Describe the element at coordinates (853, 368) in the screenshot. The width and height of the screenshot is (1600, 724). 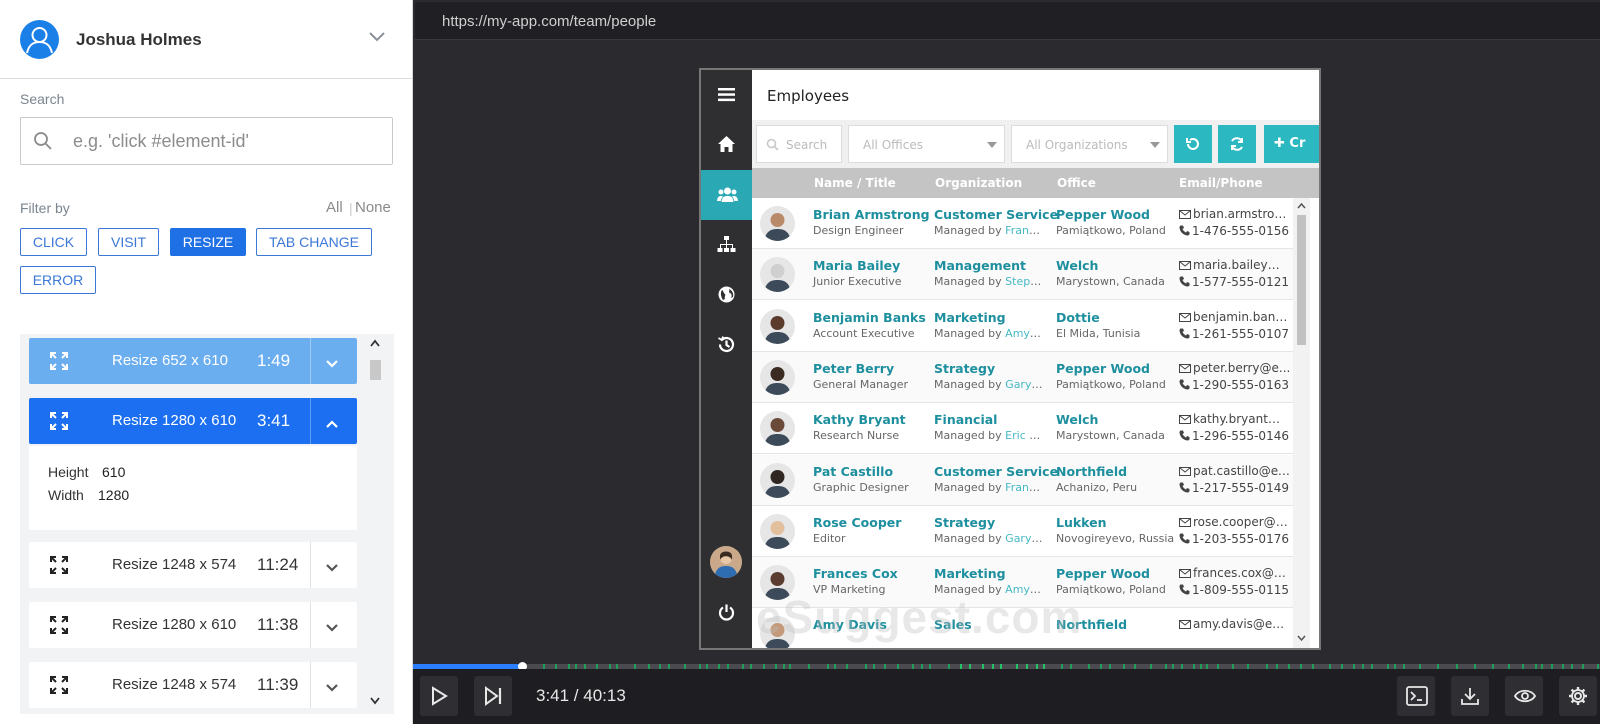
I see `employee-name: Peter Berry` at that location.